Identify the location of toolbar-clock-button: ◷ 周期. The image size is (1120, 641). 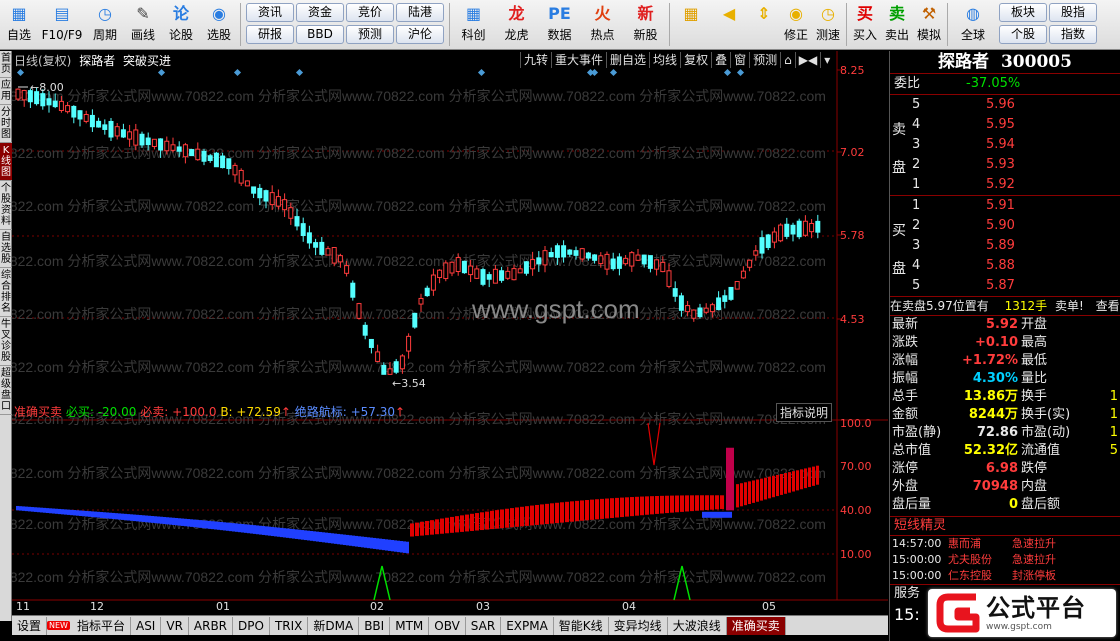
(105, 24).